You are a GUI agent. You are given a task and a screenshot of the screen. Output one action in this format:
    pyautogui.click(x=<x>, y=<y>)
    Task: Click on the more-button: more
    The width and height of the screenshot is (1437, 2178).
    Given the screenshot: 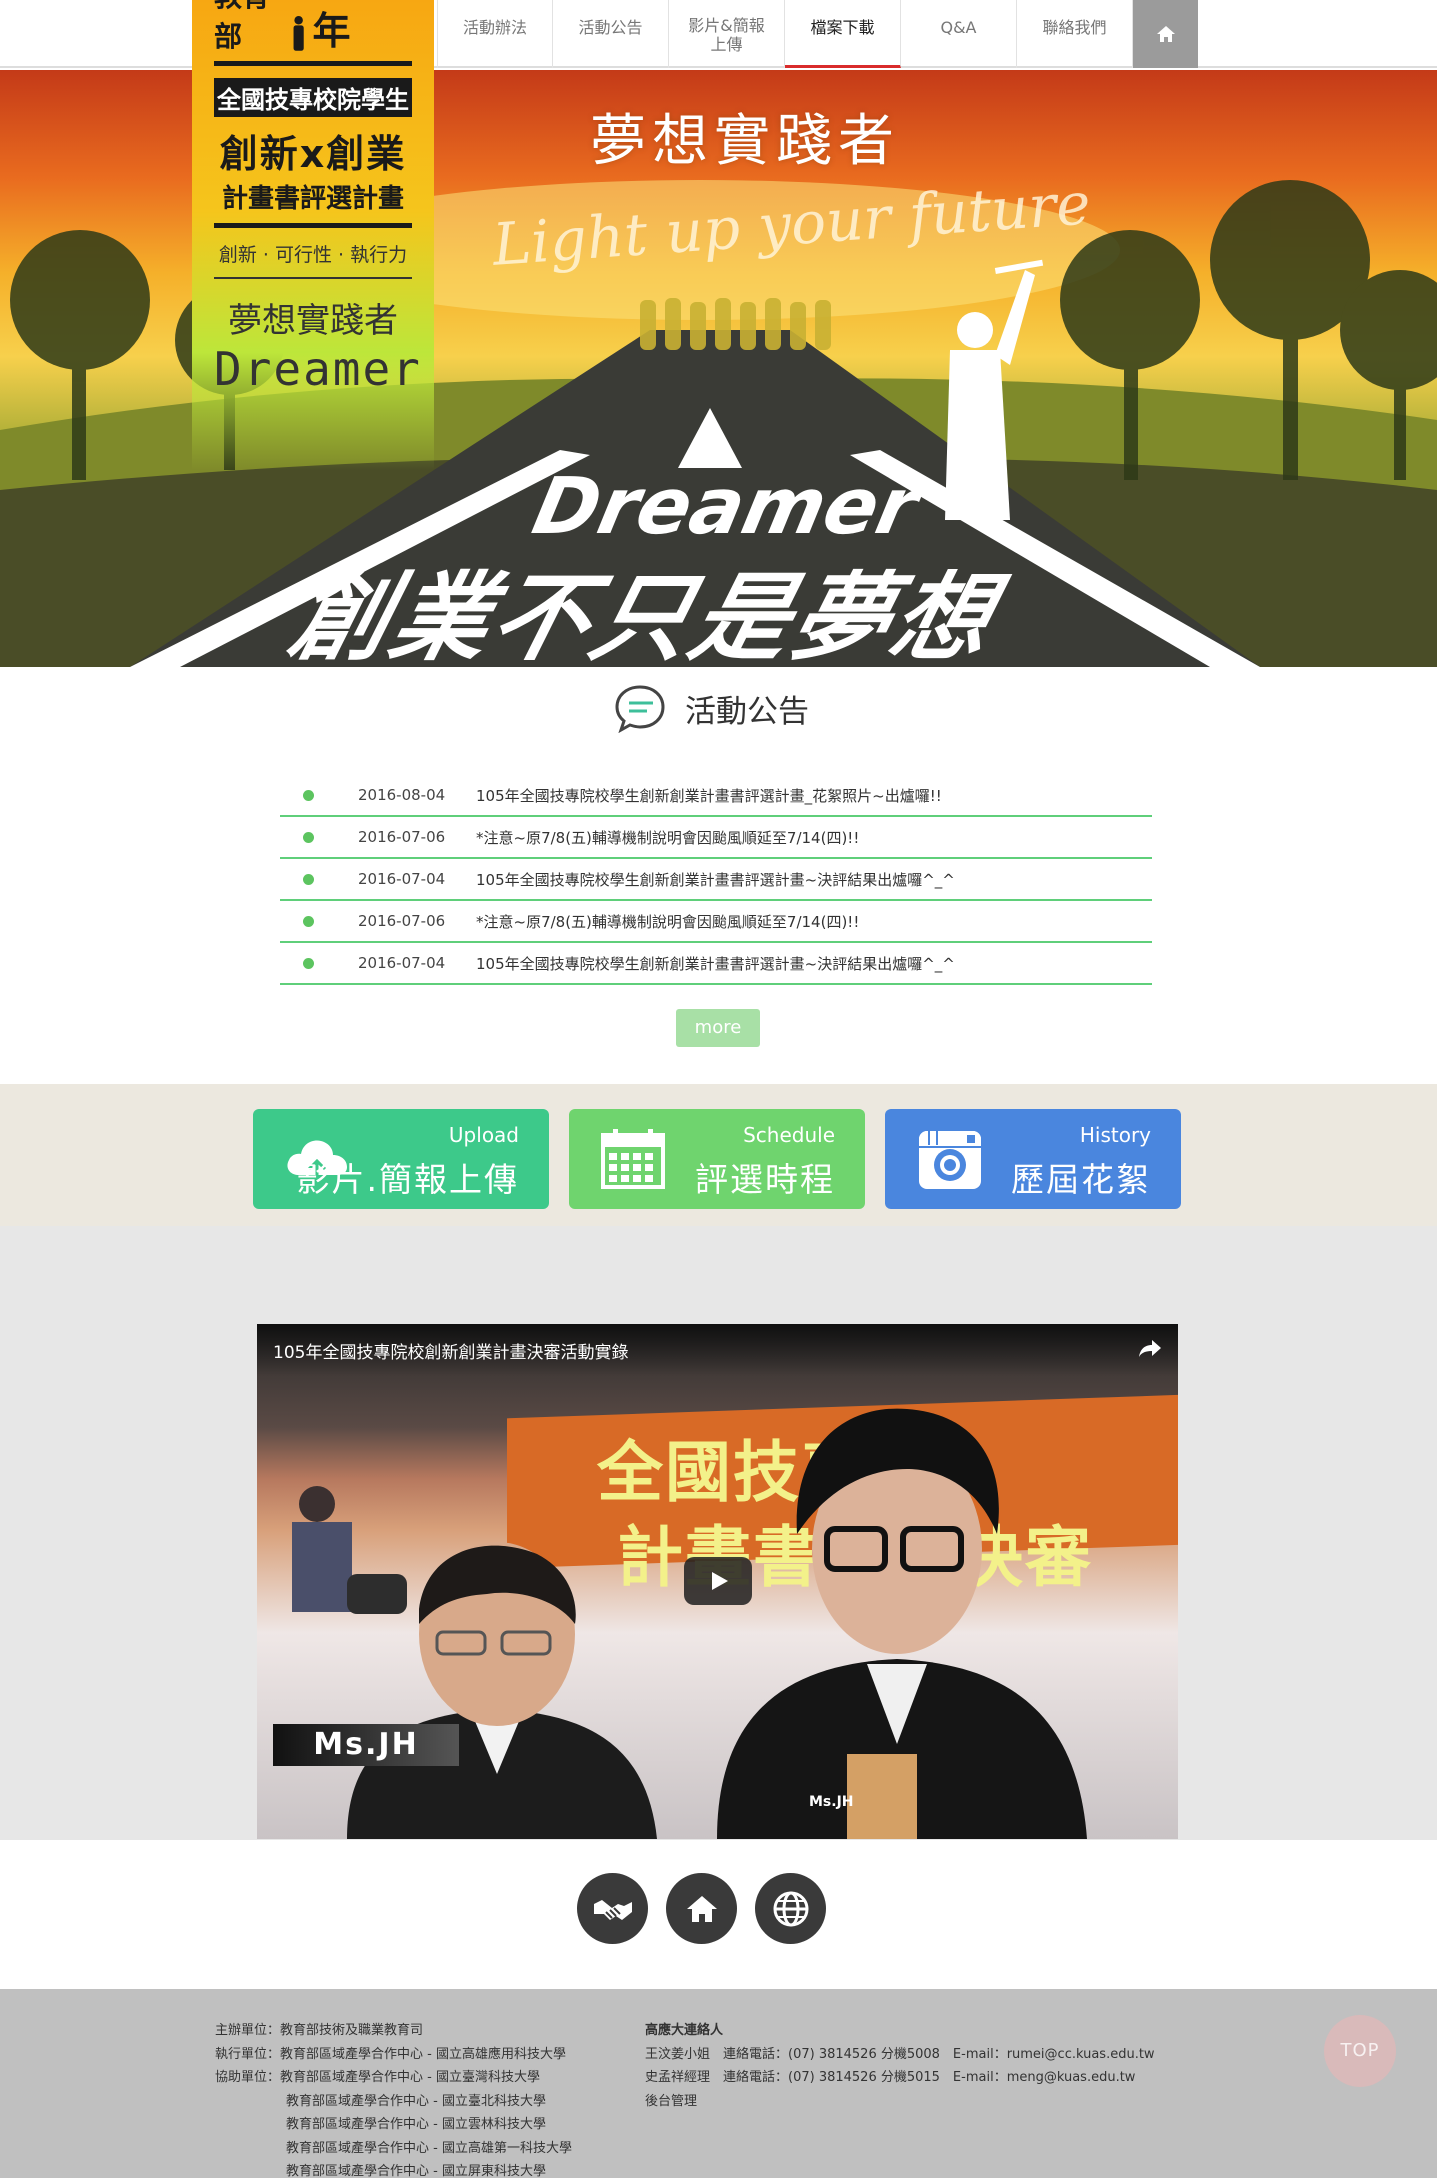 What is the action you would take?
    pyautogui.click(x=718, y=1028)
    